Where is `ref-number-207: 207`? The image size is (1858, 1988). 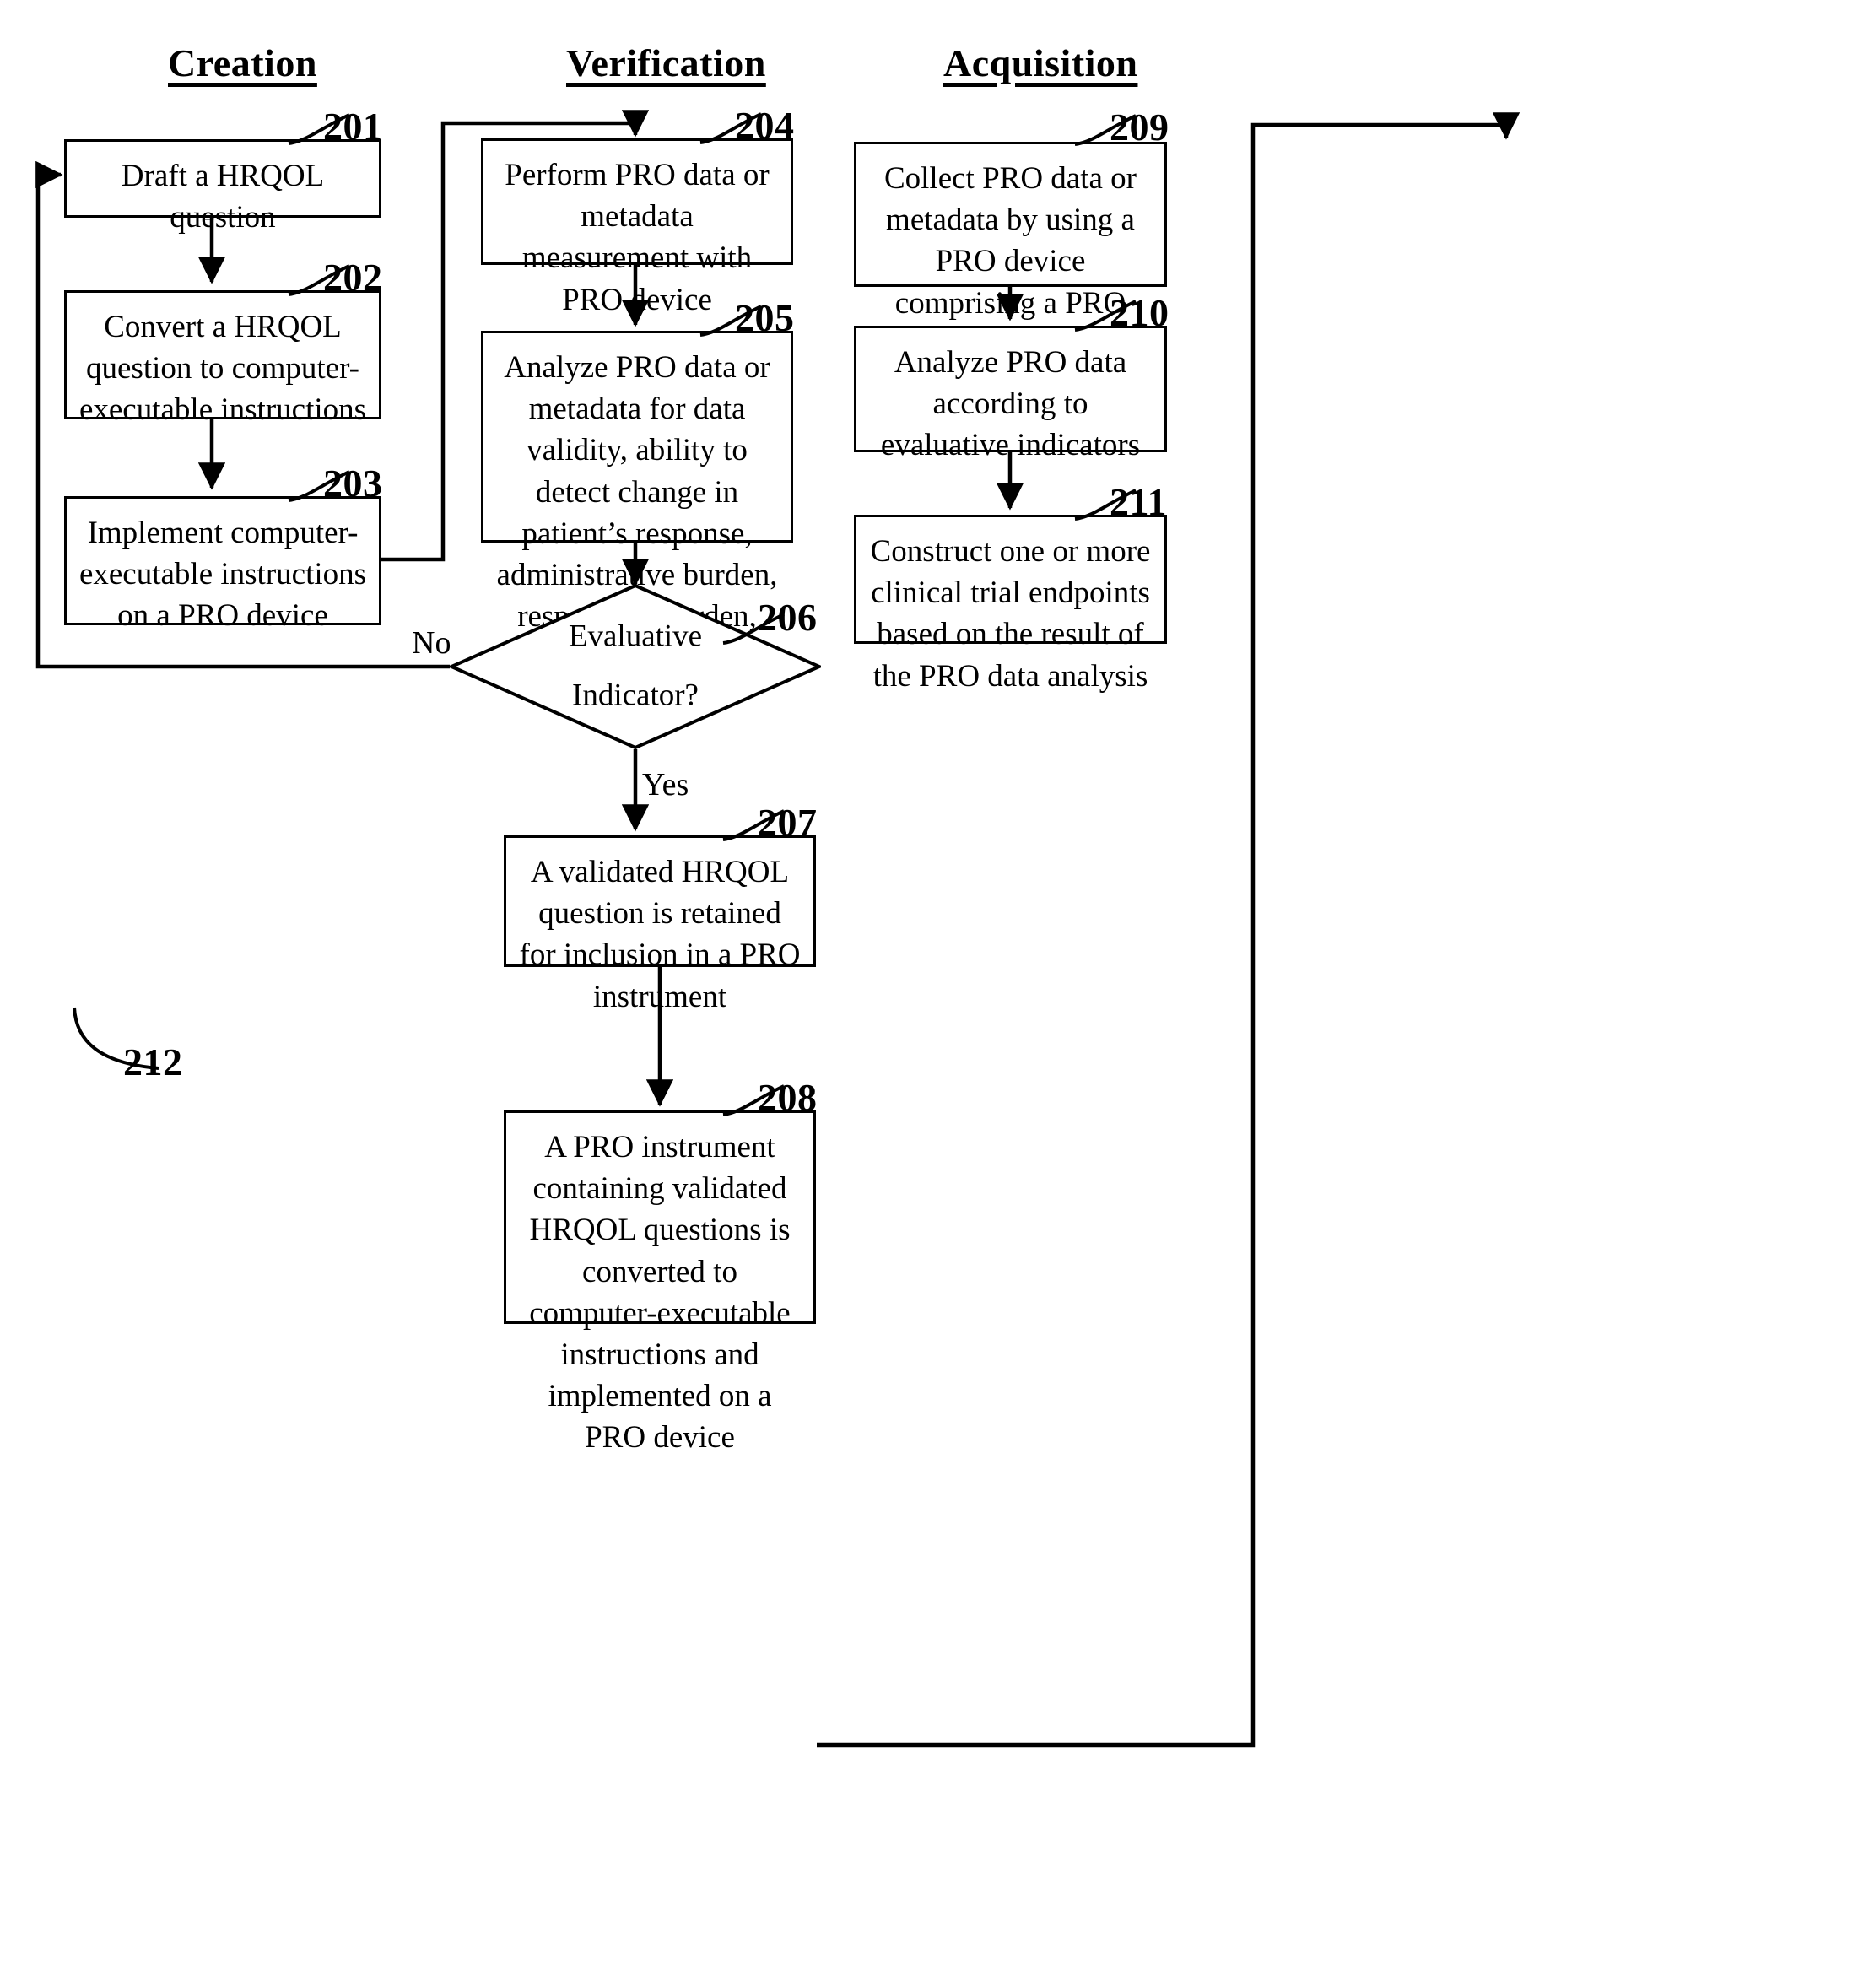 ref-number-207: 207 is located at coordinates (788, 823).